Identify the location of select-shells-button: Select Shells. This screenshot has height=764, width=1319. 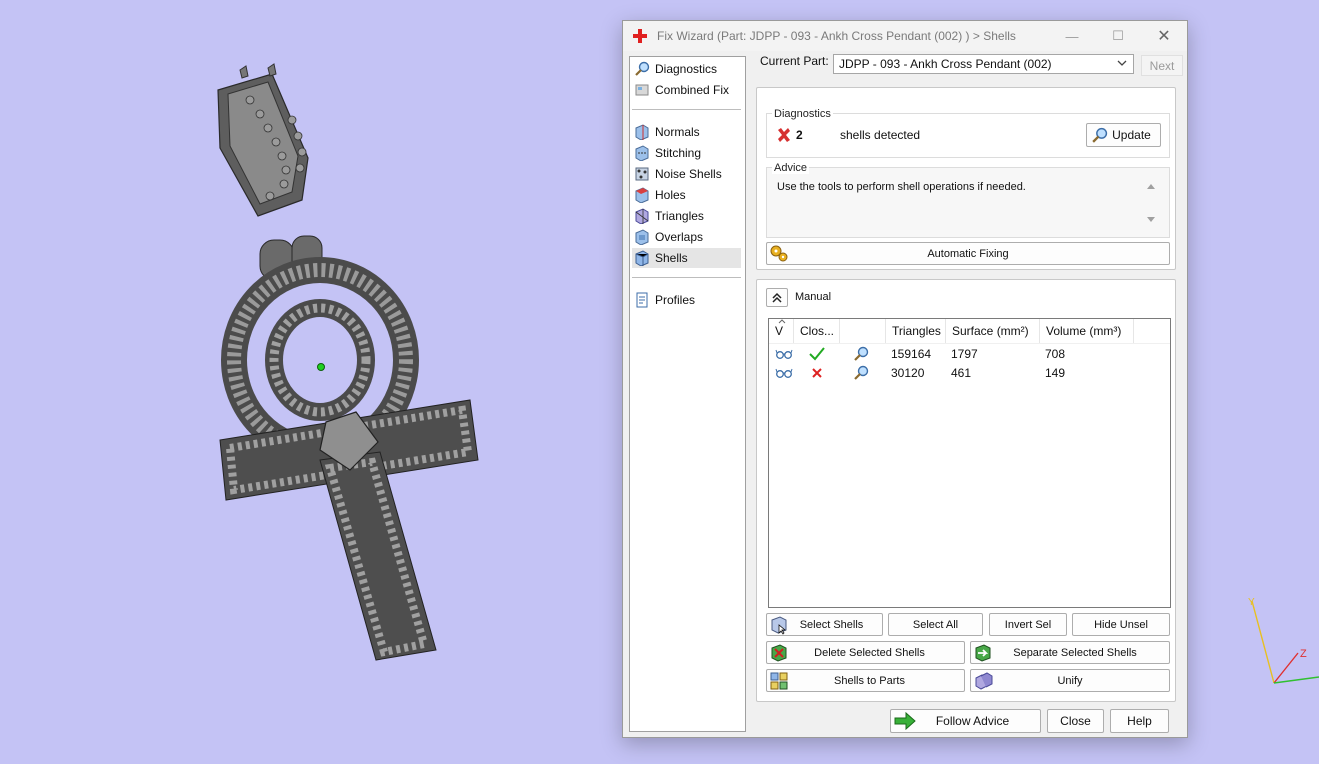
(824, 624).